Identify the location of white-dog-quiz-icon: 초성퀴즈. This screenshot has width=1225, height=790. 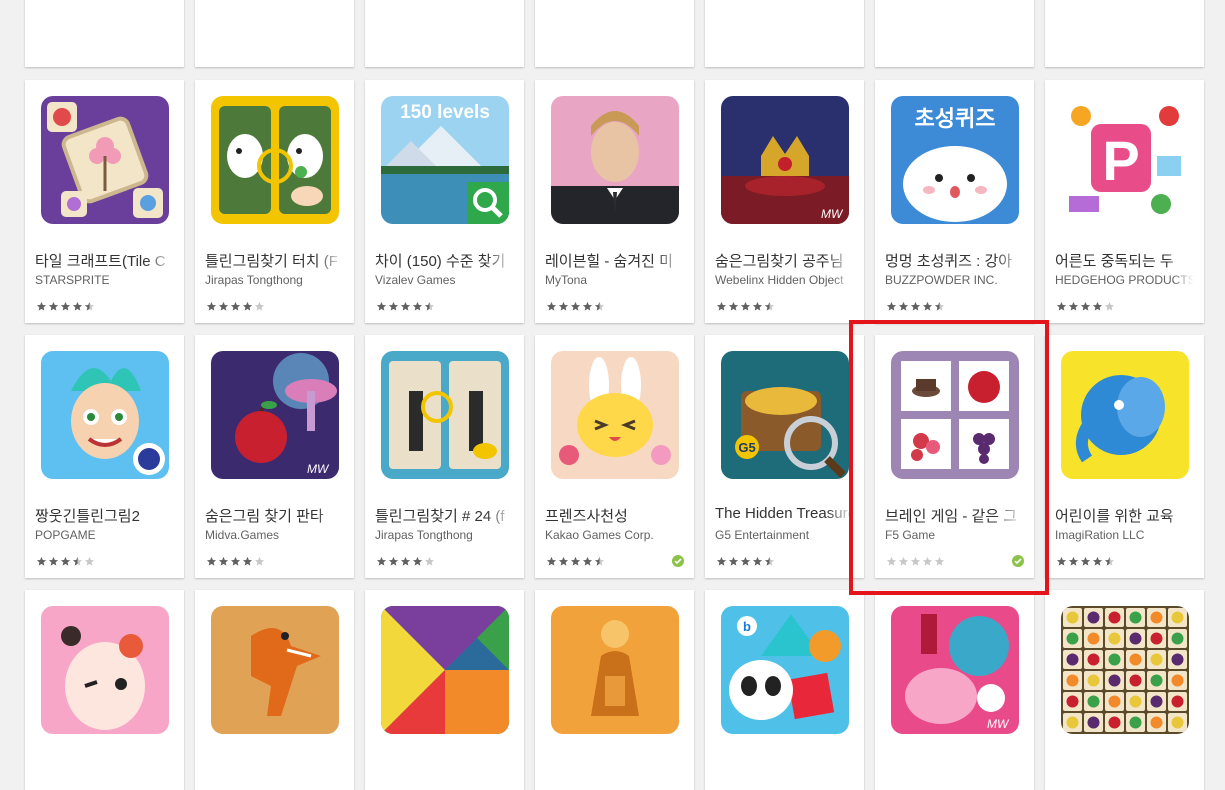
(955, 160).